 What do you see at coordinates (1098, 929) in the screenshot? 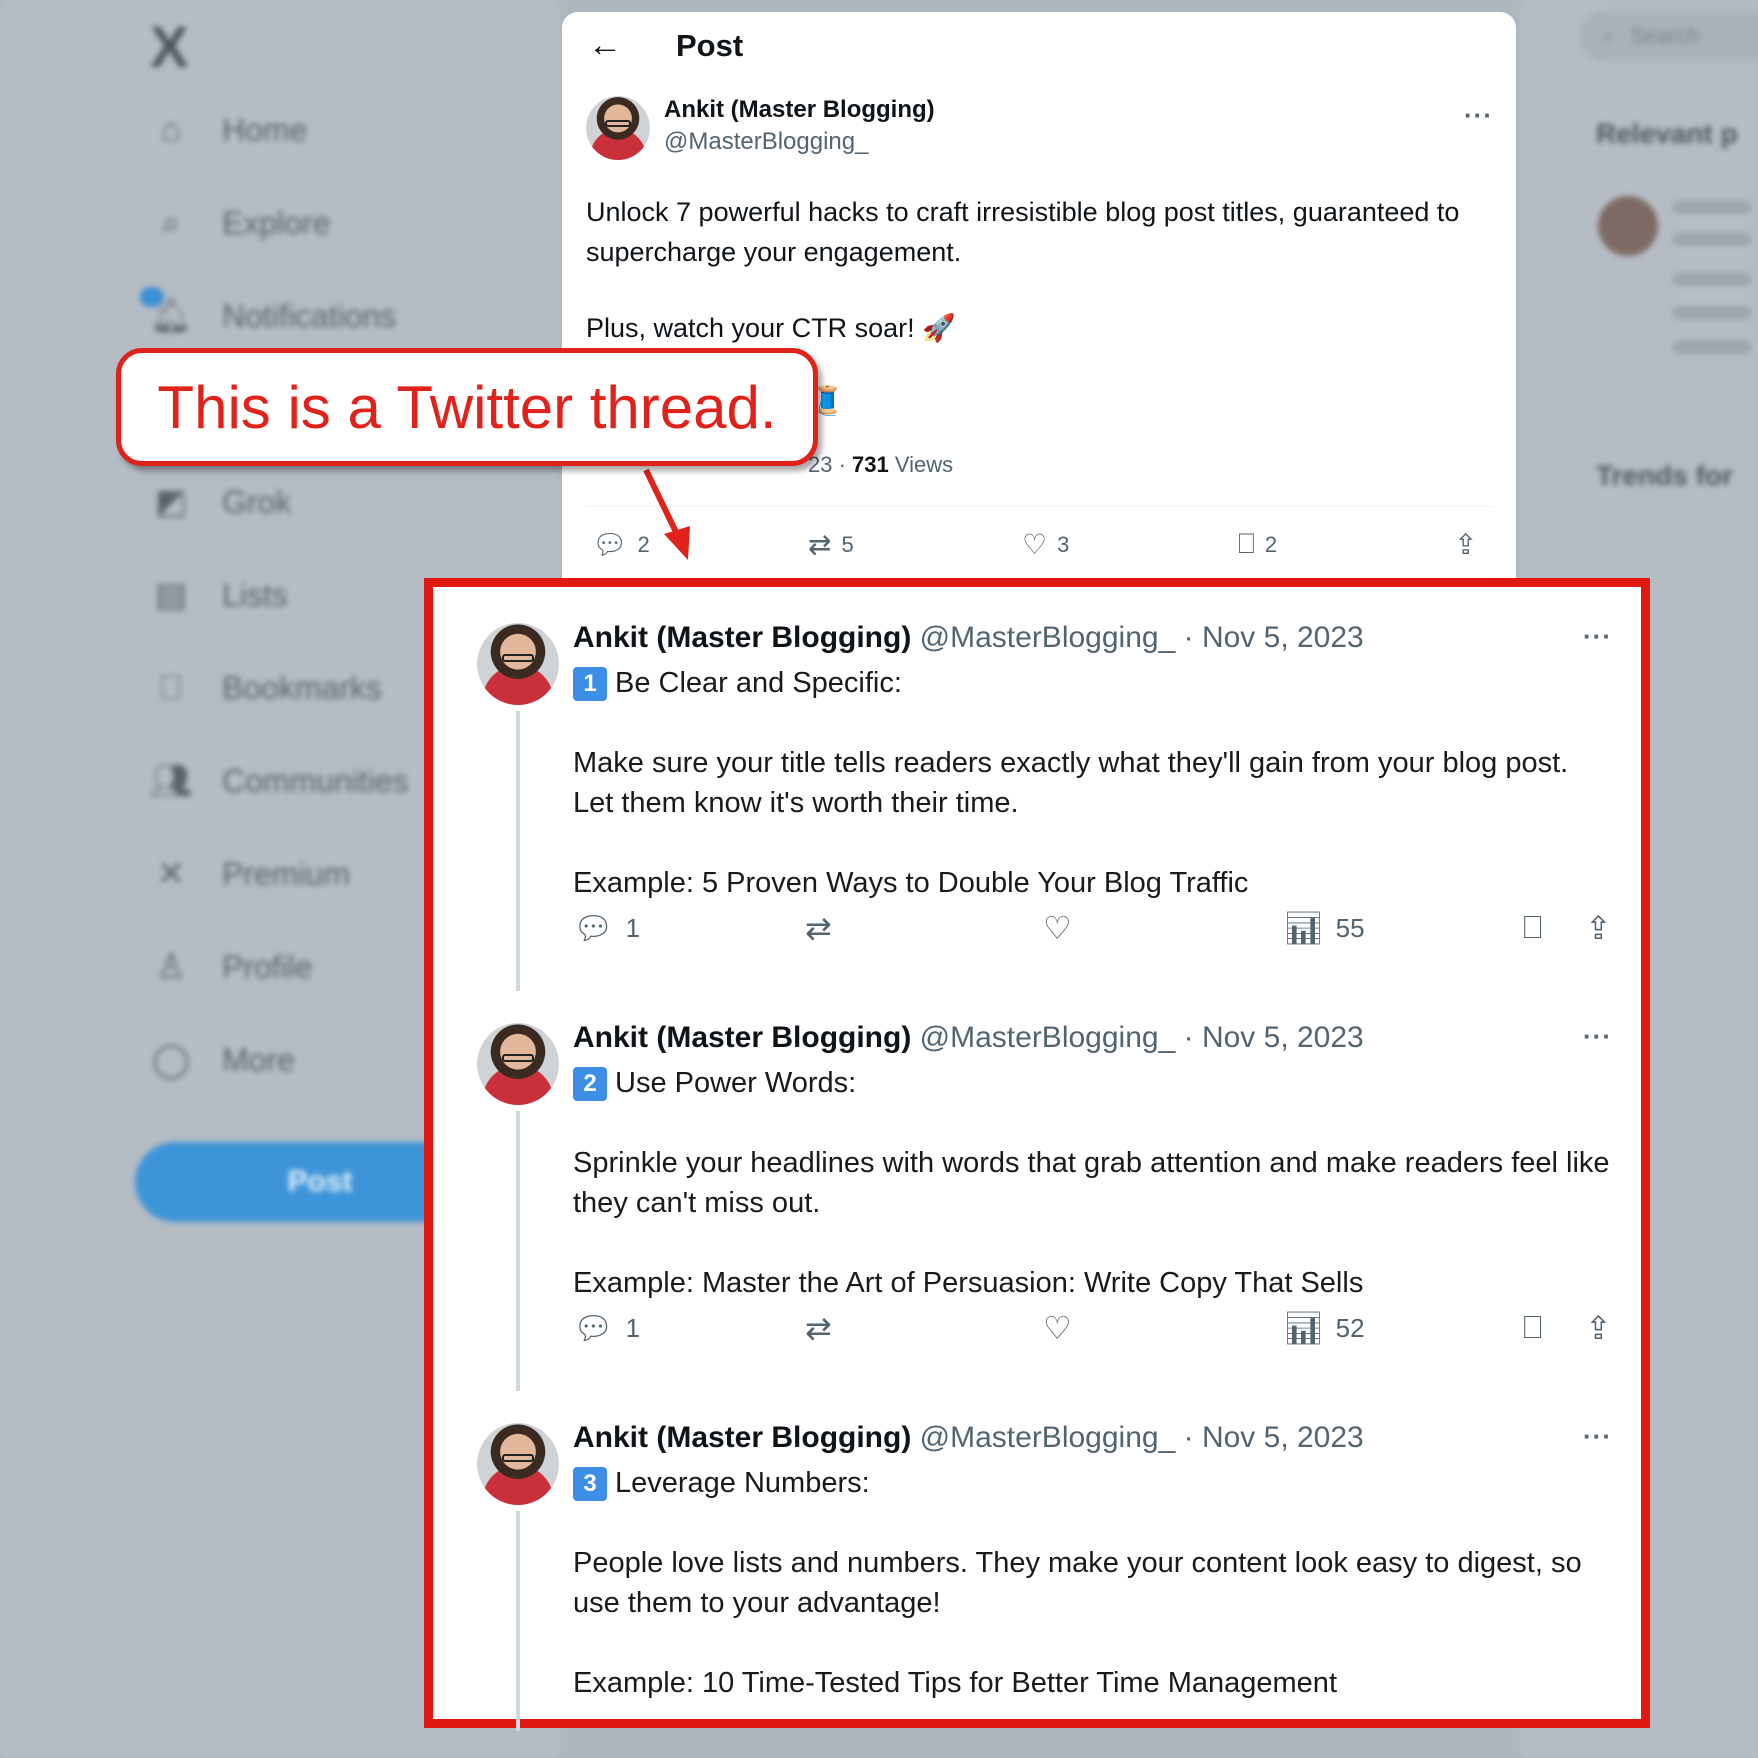
I see `tweet-actions: 💬︎ 1 ⇄ ♡ 📊︎ 55 ⎕ ⇪` at bounding box center [1098, 929].